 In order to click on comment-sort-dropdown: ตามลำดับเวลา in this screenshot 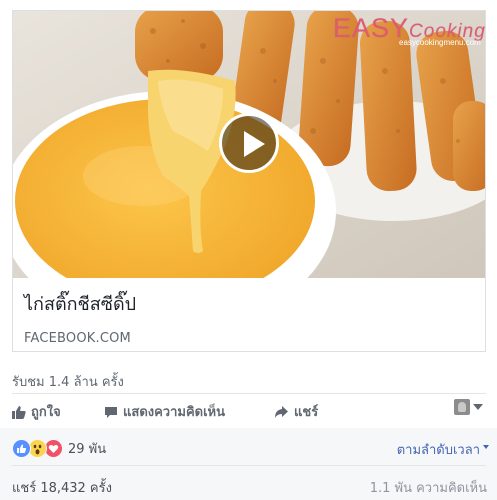, I will do `click(443, 449)`.